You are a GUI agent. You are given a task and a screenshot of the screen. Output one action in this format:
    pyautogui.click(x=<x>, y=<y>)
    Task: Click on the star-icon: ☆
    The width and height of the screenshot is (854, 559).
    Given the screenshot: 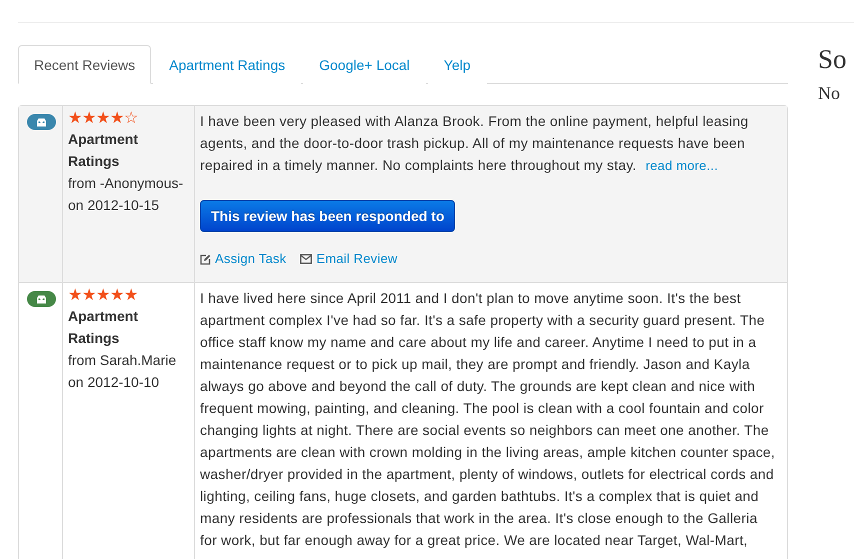 What is the action you would take?
    pyautogui.click(x=131, y=119)
    